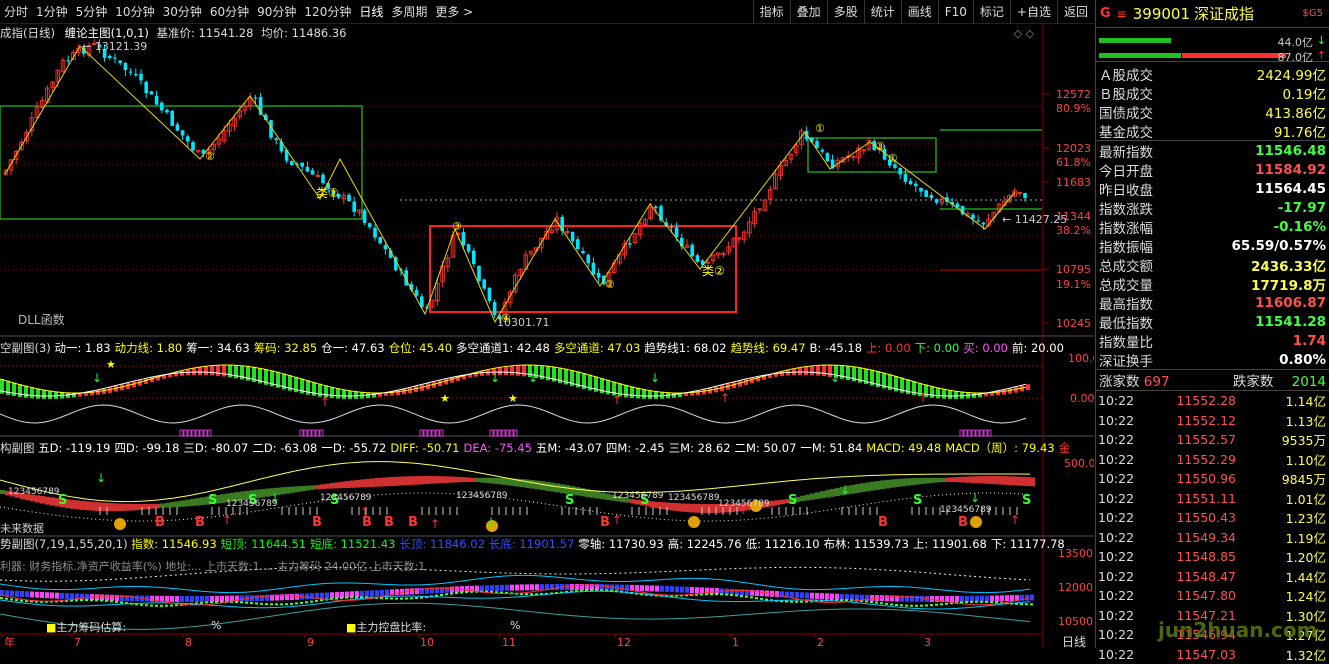 This screenshot has width=1329, height=664. I want to click on toolbar-button-3: 统计, so click(882, 12).